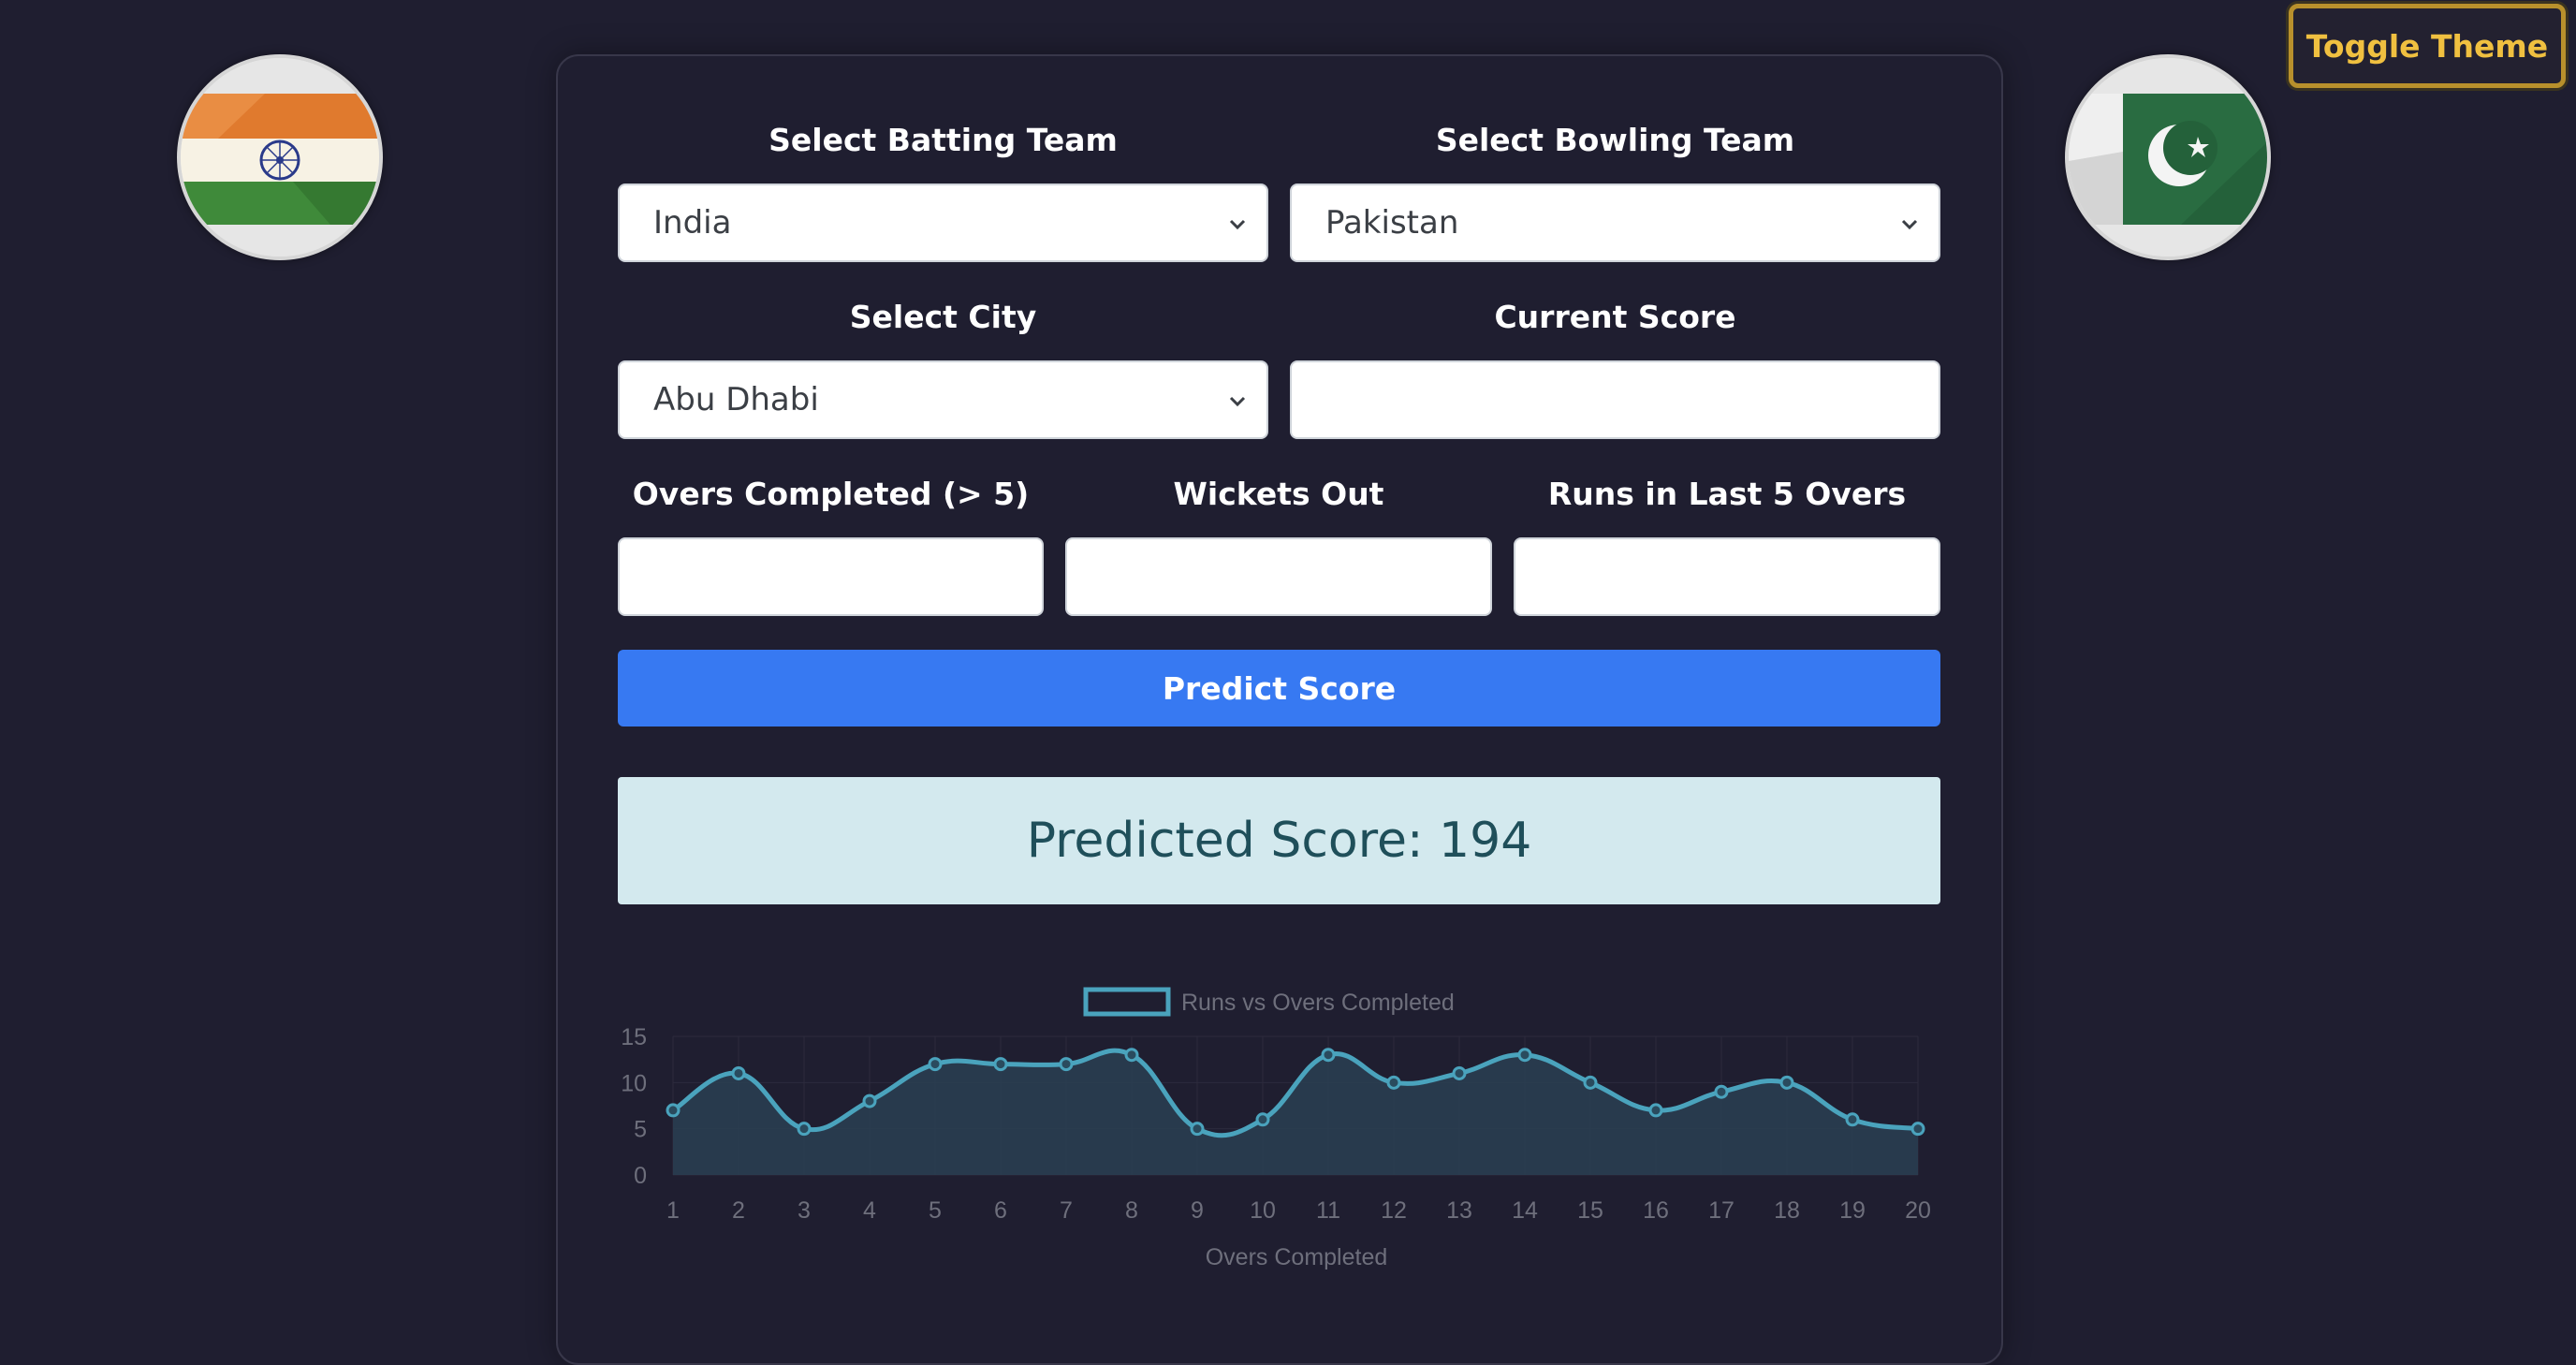  I want to click on toggle-theme-button: Toggle Theme, so click(2427, 46).